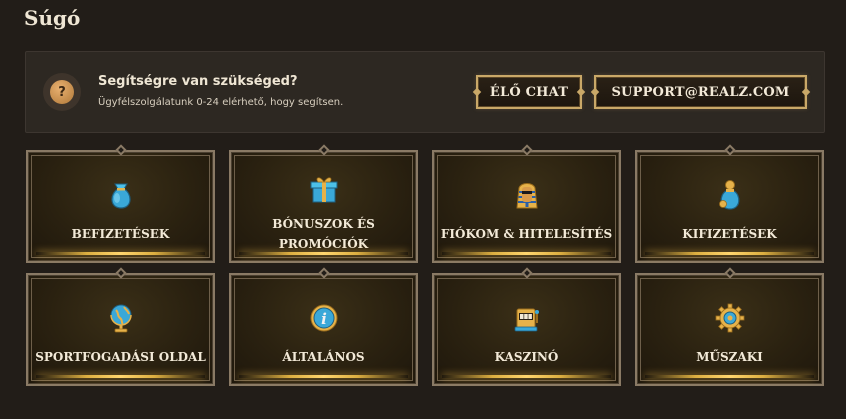 The height and width of the screenshot is (419, 846). I want to click on page-title: Súgó, so click(52, 18).